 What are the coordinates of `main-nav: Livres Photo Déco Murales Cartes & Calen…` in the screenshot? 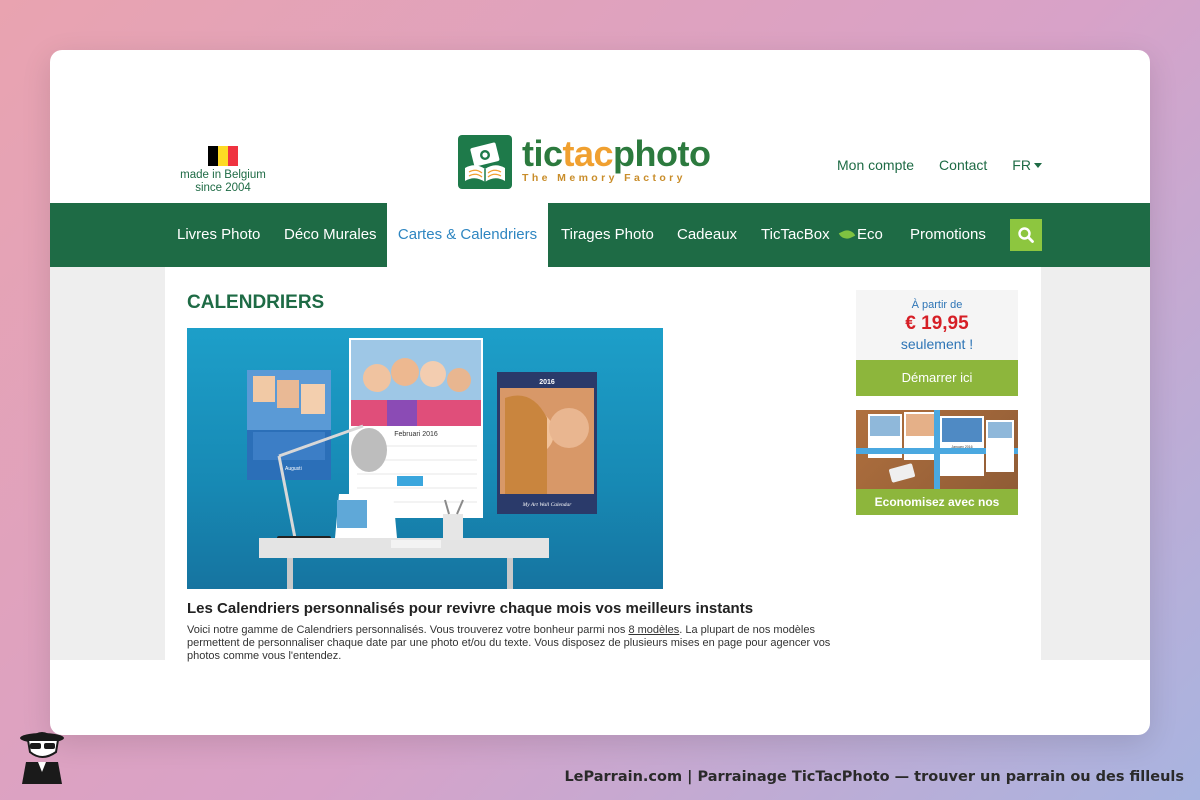 It's located at (600, 235).